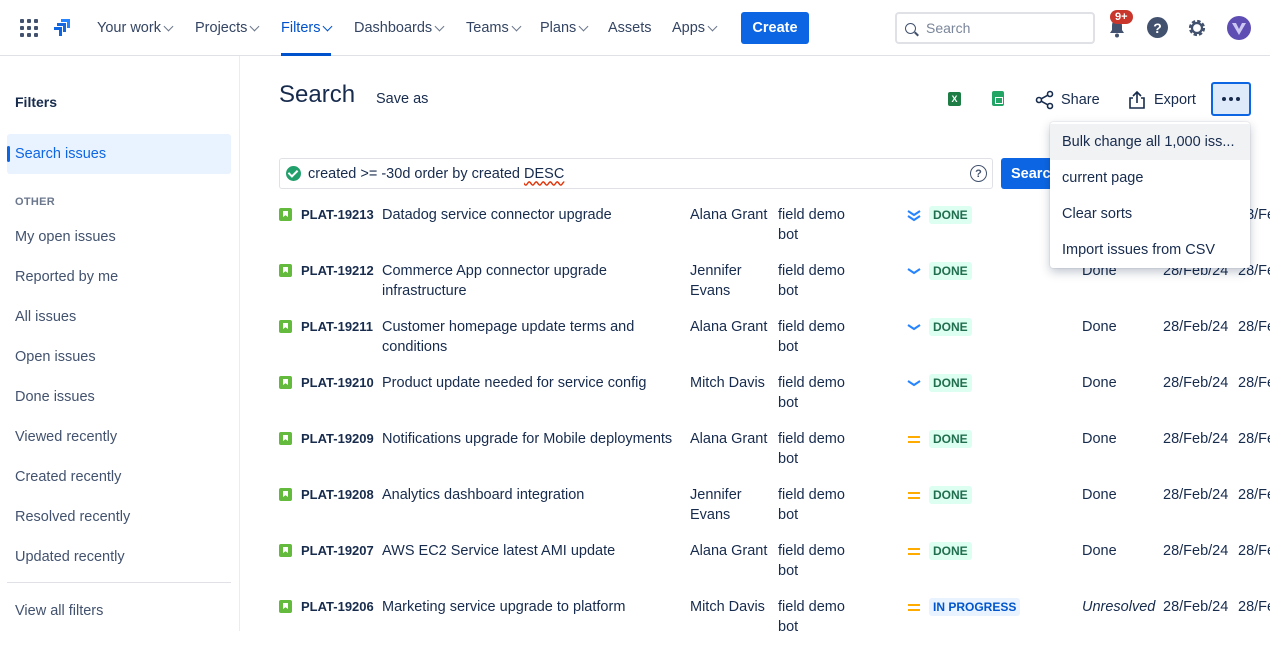 The width and height of the screenshot is (1270, 648). Describe the element at coordinates (59, 611) in the screenshot. I see `sidebar-item-view-all-filters: View all filters` at that location.